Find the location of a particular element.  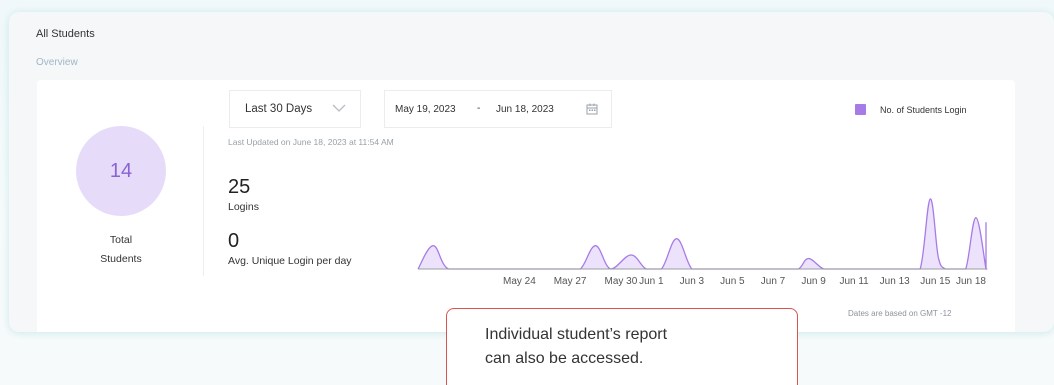

page-title: All Students is located at coordinates (65, 34).